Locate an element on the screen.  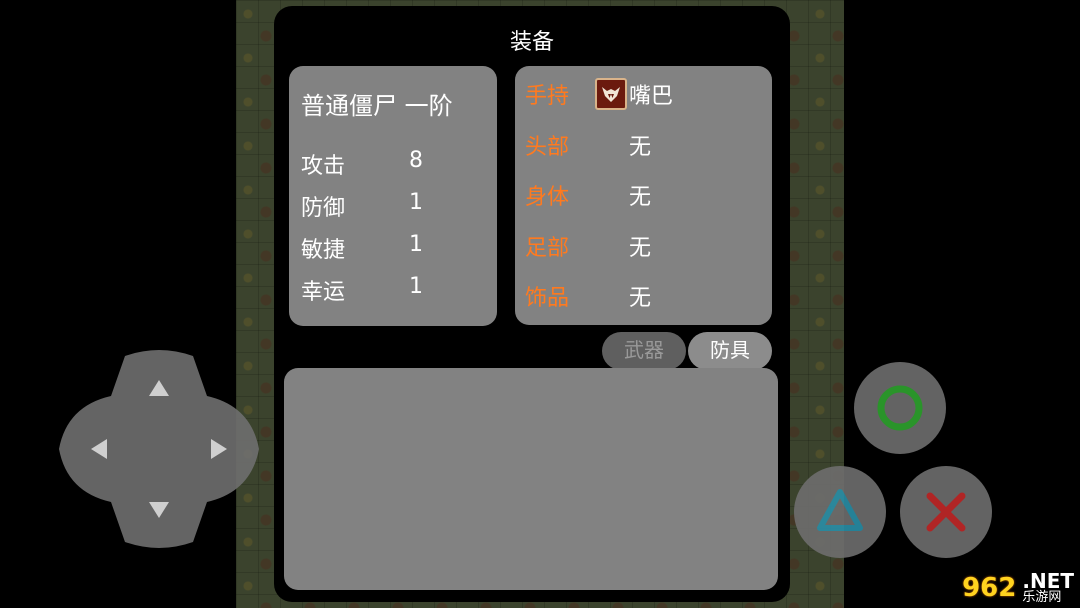
stat-row-luck: 幸运 1 is located at coordinates (396, 289).